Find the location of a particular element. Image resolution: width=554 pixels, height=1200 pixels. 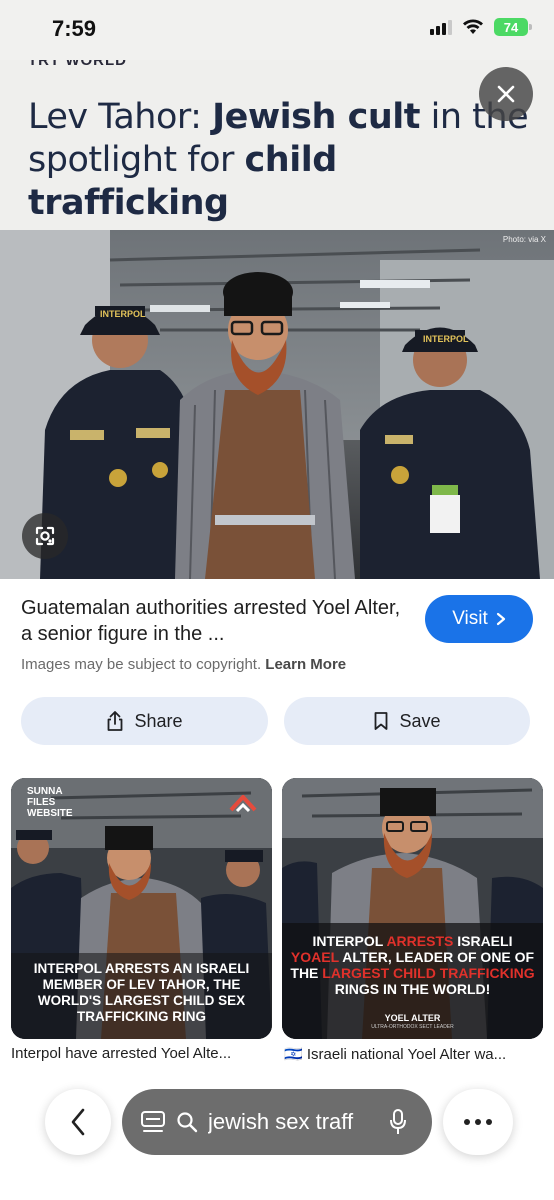

google-lens-icon is located at coordinates (45, 536).